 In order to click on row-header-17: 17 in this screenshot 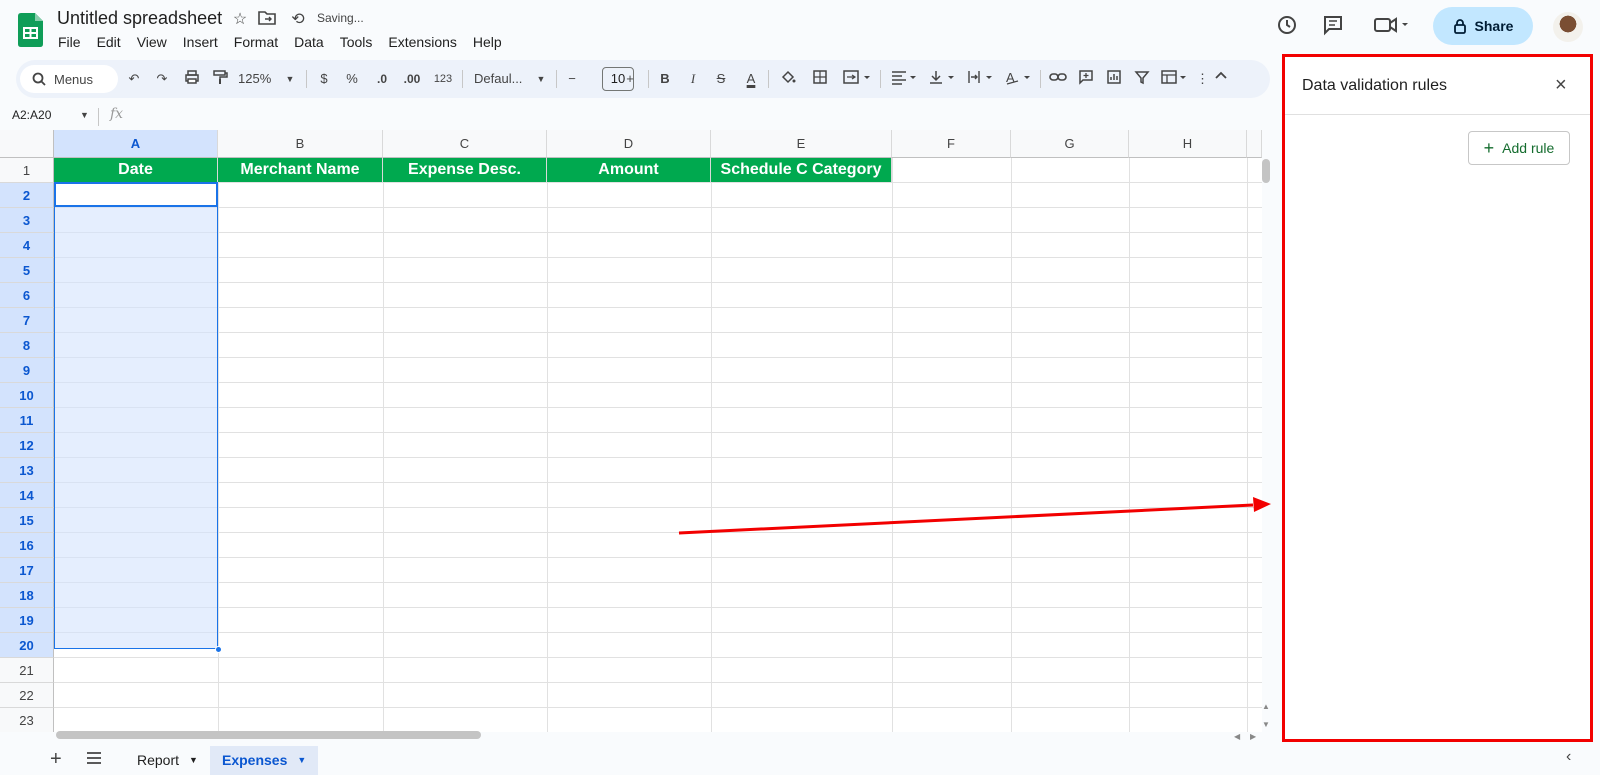, I will do `click(27, 570)`.